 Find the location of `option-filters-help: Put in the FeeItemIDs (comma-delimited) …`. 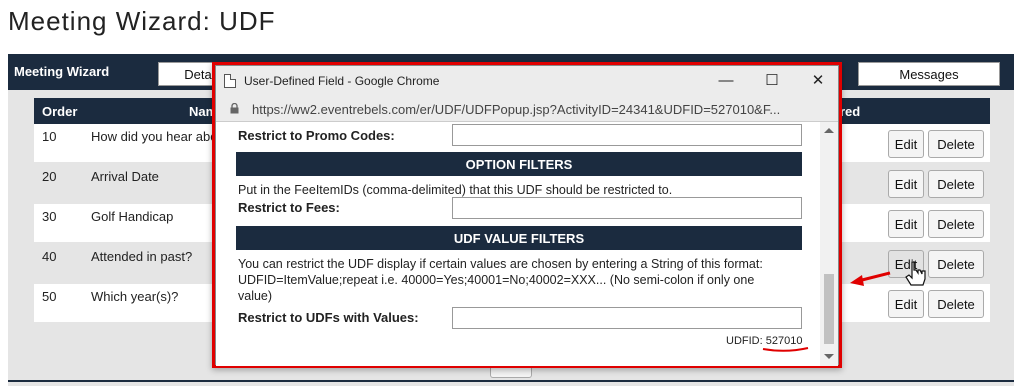

option-filters-help: Put in the FeeItemIDs (comma-delimited) … is located at coordinates (455, 190).